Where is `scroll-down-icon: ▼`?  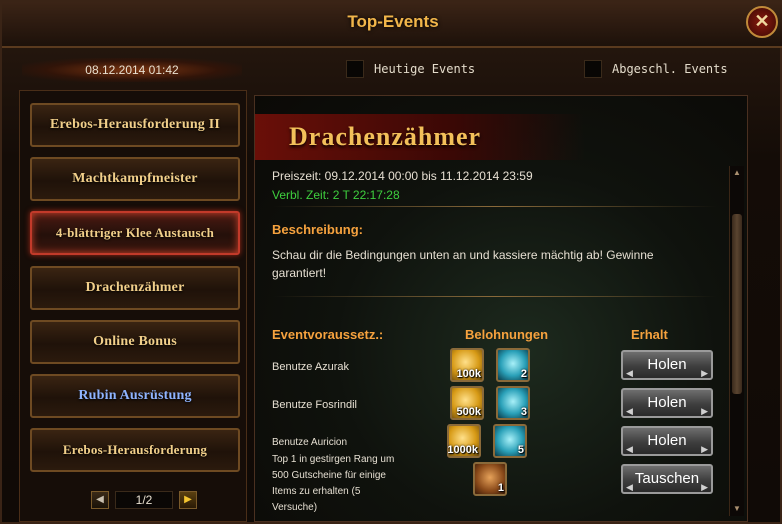 scroll-down-icon: ▼ is located at coordinates (737, 509).